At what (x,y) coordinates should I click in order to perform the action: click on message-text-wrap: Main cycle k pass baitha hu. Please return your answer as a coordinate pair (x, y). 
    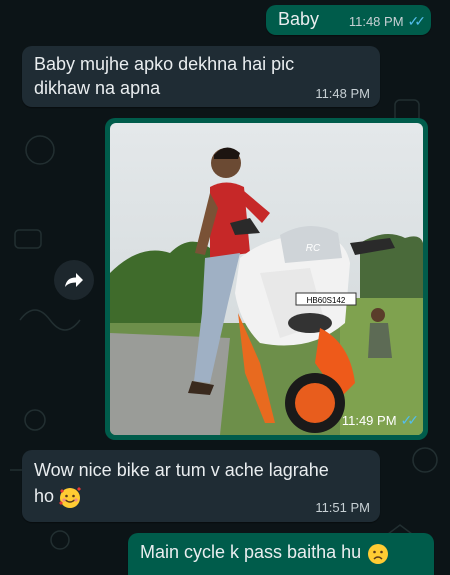
    Looking at the image, I should click on (265, 553).